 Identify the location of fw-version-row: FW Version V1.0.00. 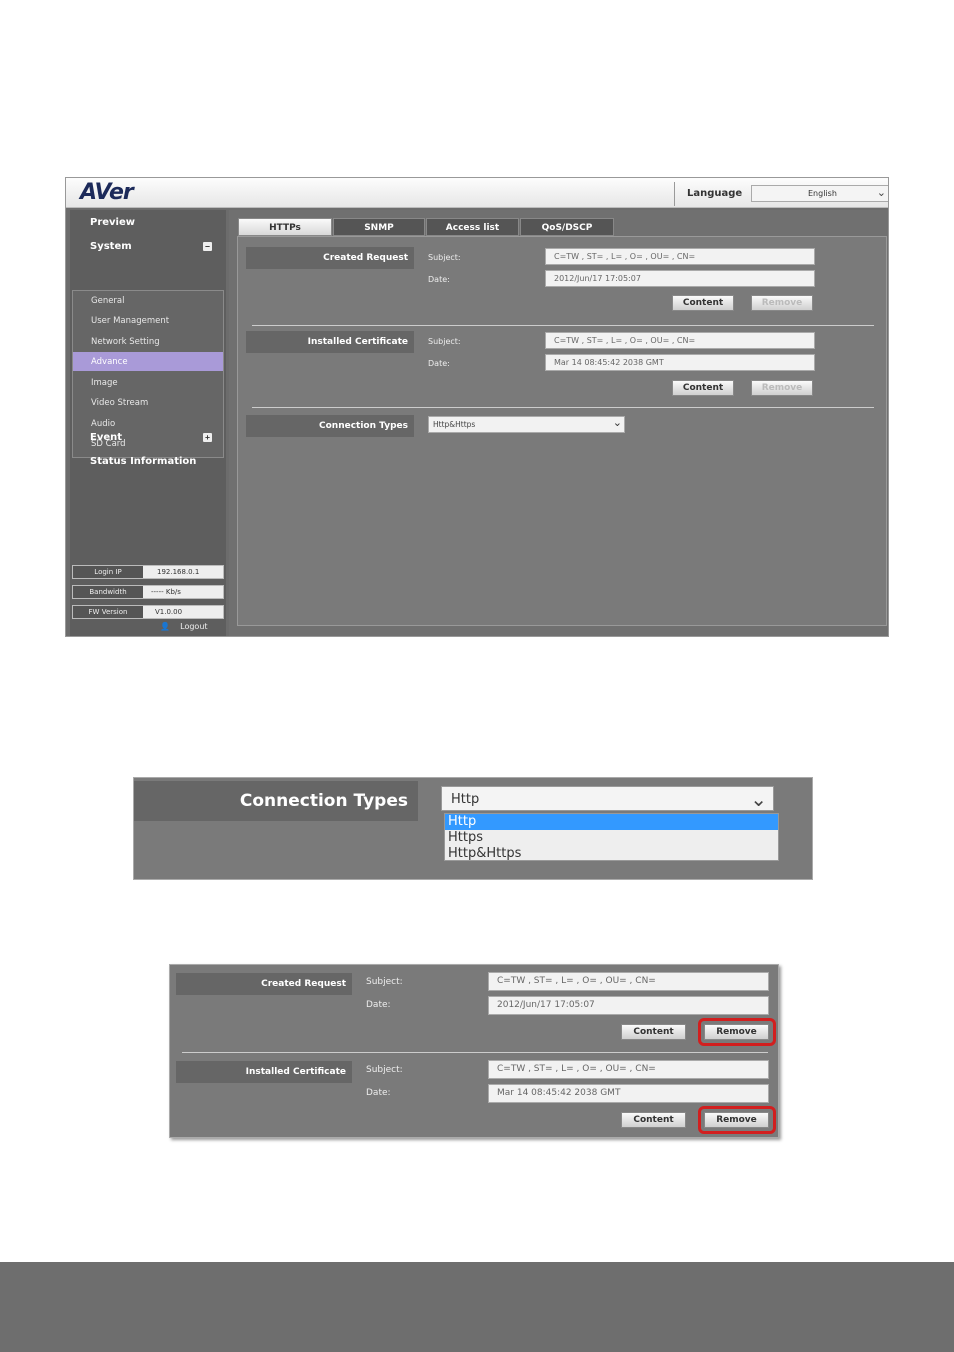
(148, 612).